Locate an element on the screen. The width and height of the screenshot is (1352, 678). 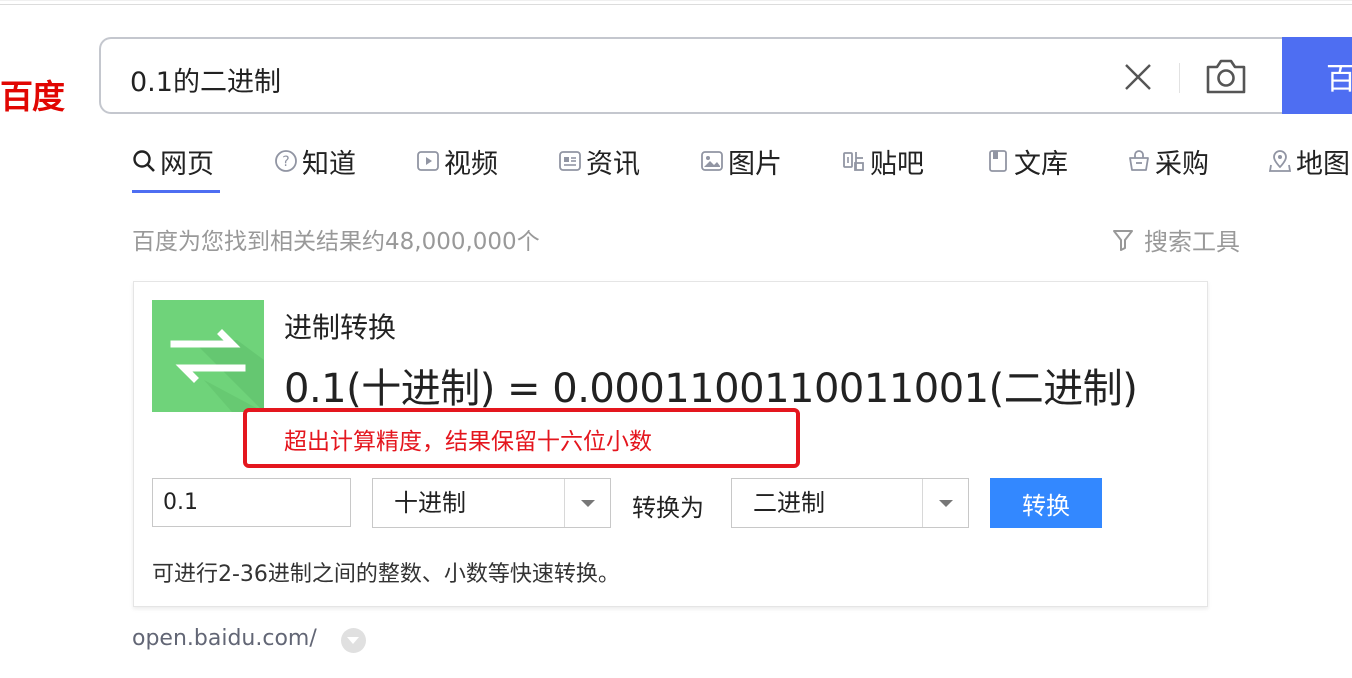
tab-video: 视频 is located at coordinates (457, 161).